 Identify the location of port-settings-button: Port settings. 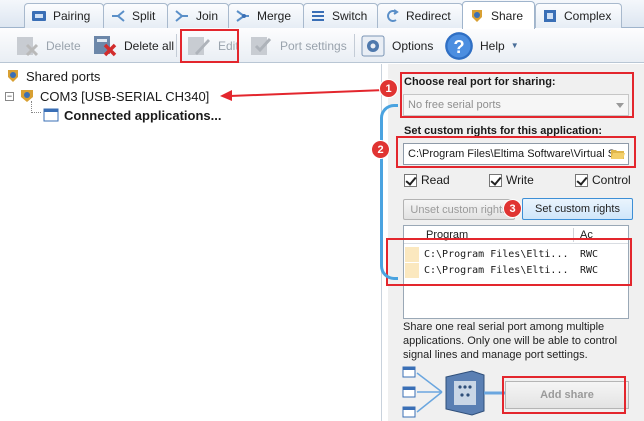
(297, 45).